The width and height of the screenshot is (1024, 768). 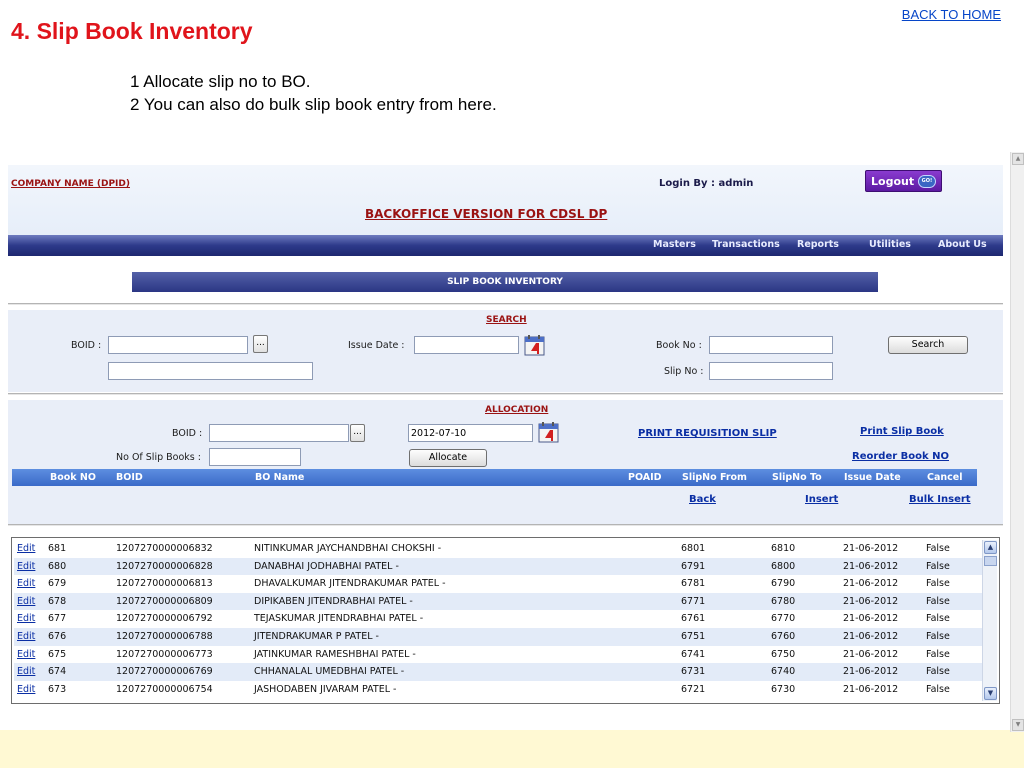 I want to click on section-title-bar: SLIP BOOK INVENTORY, so click(x=505, y=282).